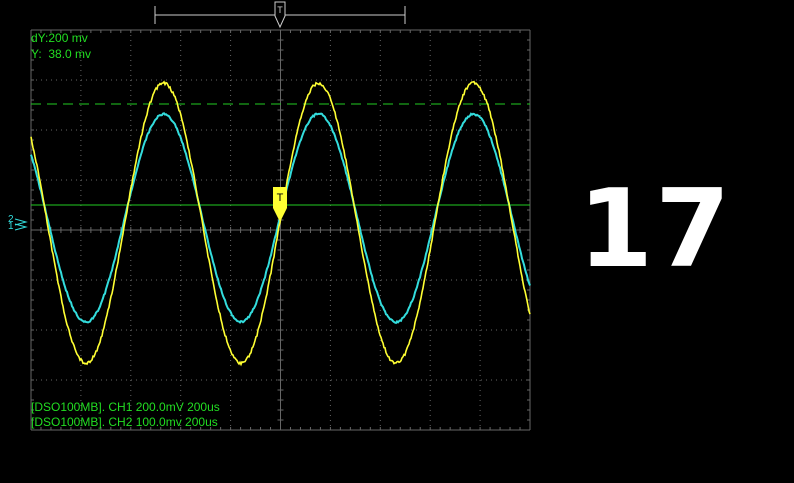 The image size is (794, 483). Describe the element at coordinates (125, 407) in the screenshot. I see `ch1-info-label: [DSO100MB]. CH1 200.0mV 200us` at that location.